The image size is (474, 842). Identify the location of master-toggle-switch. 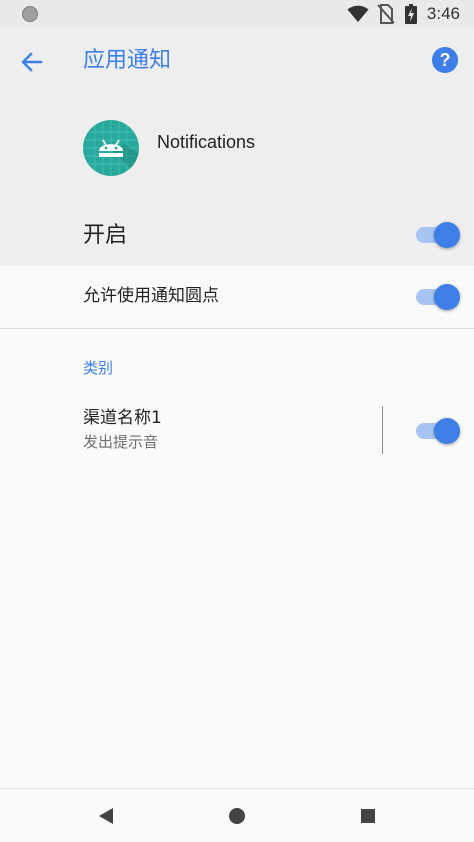
(438, 235).